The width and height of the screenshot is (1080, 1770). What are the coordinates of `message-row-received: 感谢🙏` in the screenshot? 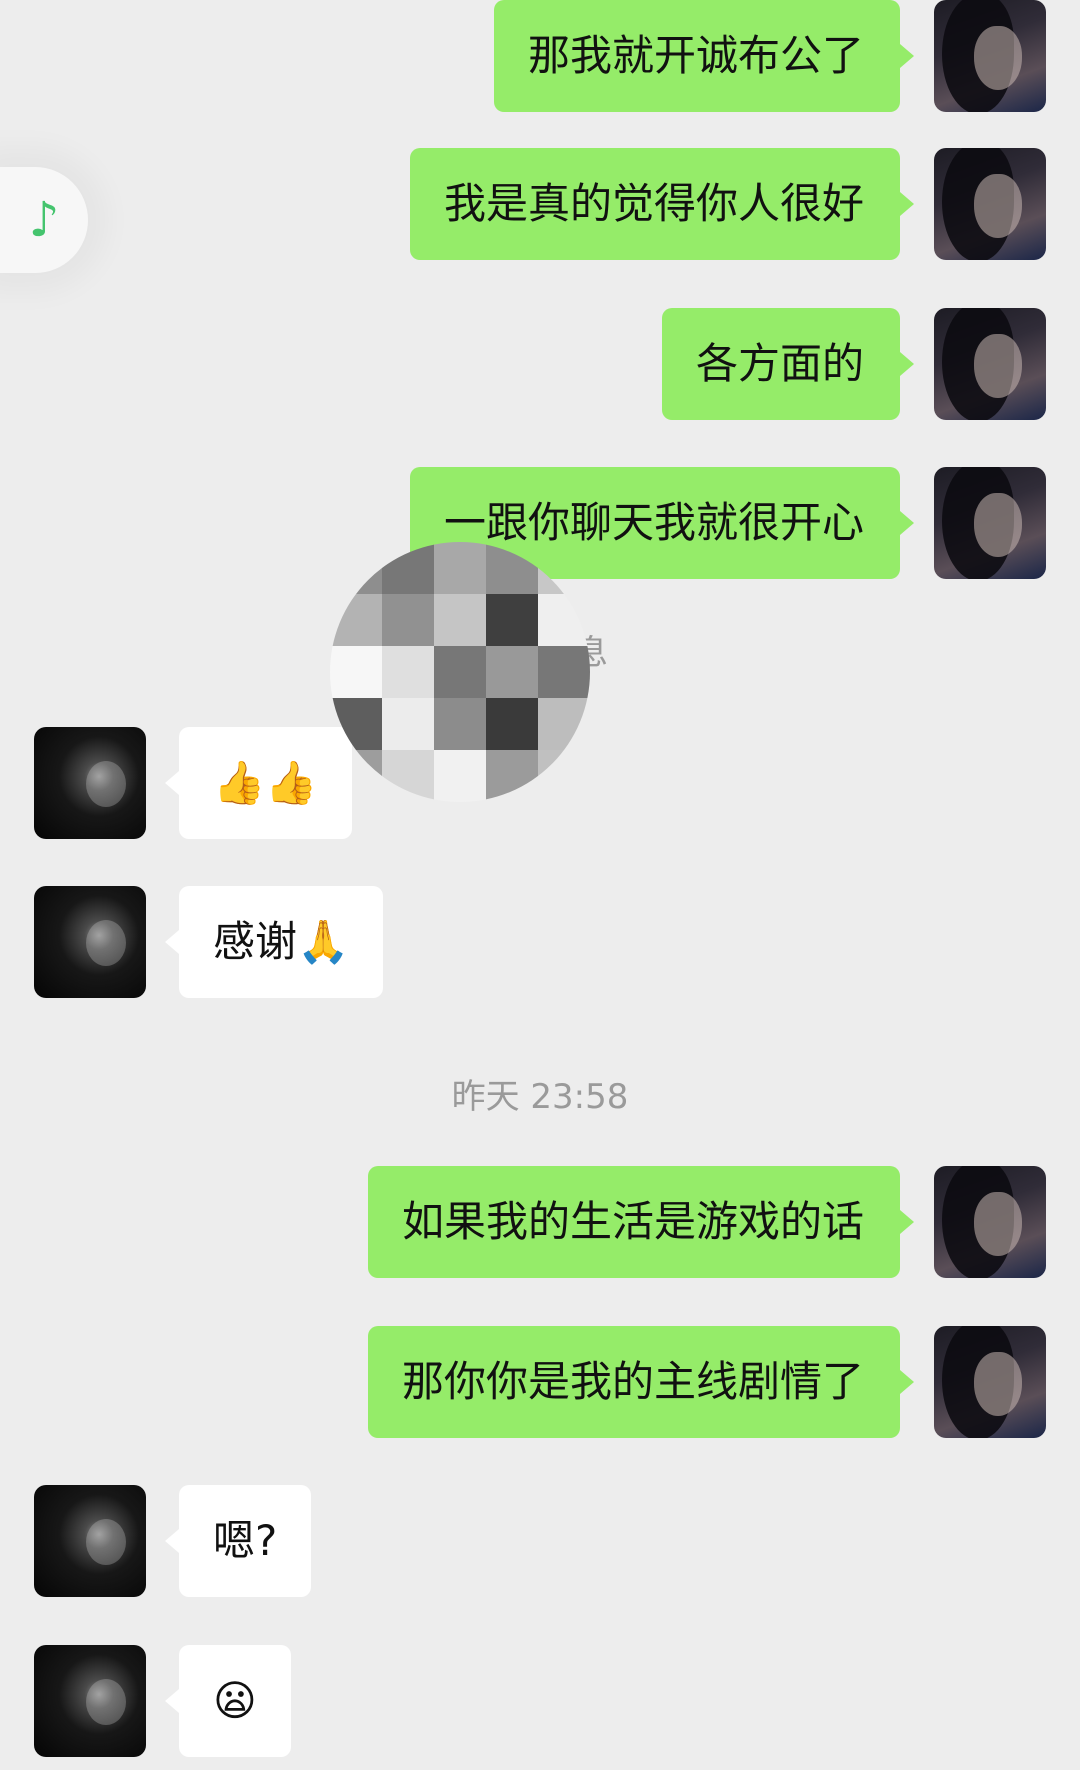 It's located at (540, 942).